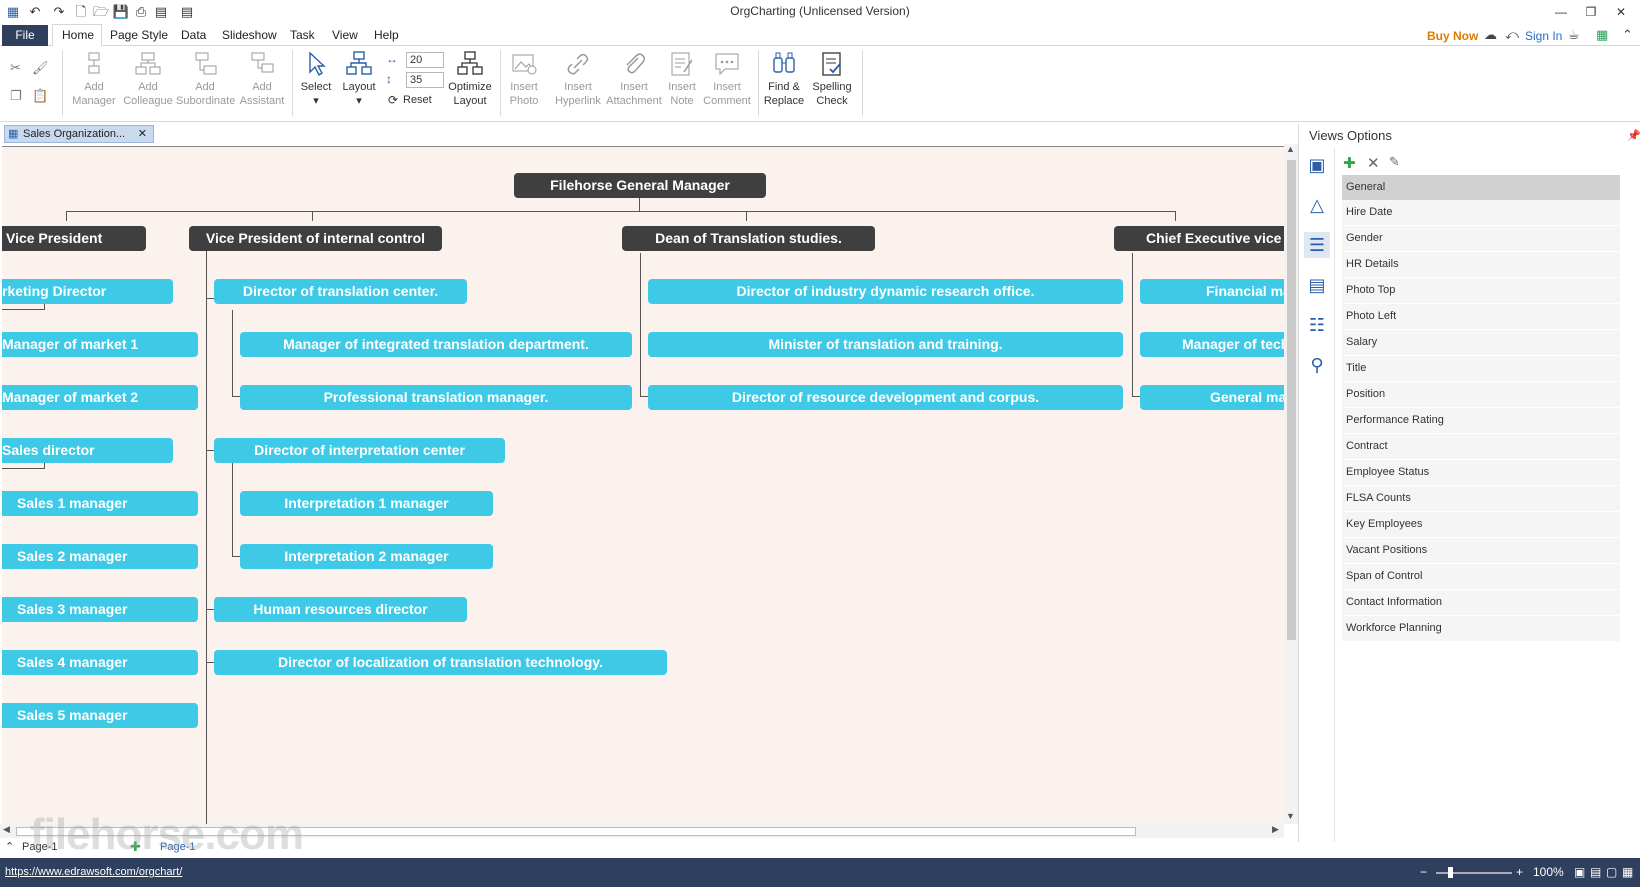  Describe the element at coordinates (1275, 829) in the screenshot. I see `scroll-right-icon: ▶` at that location.